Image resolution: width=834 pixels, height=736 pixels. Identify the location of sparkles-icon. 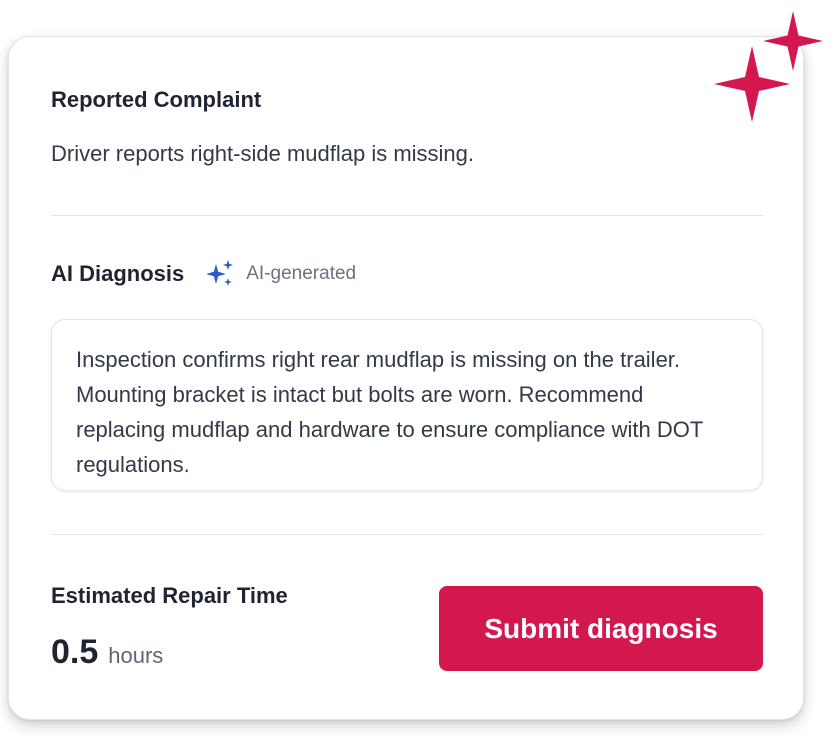
(220, 274).